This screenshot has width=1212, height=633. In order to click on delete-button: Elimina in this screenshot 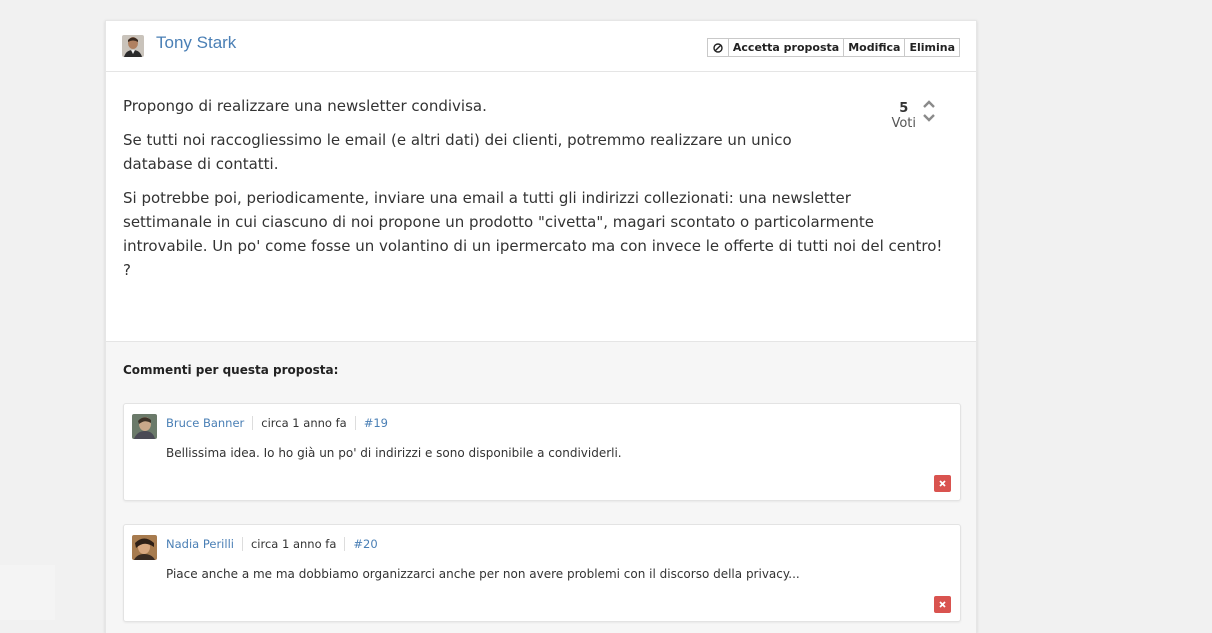, I will do `click(932, 47)`.